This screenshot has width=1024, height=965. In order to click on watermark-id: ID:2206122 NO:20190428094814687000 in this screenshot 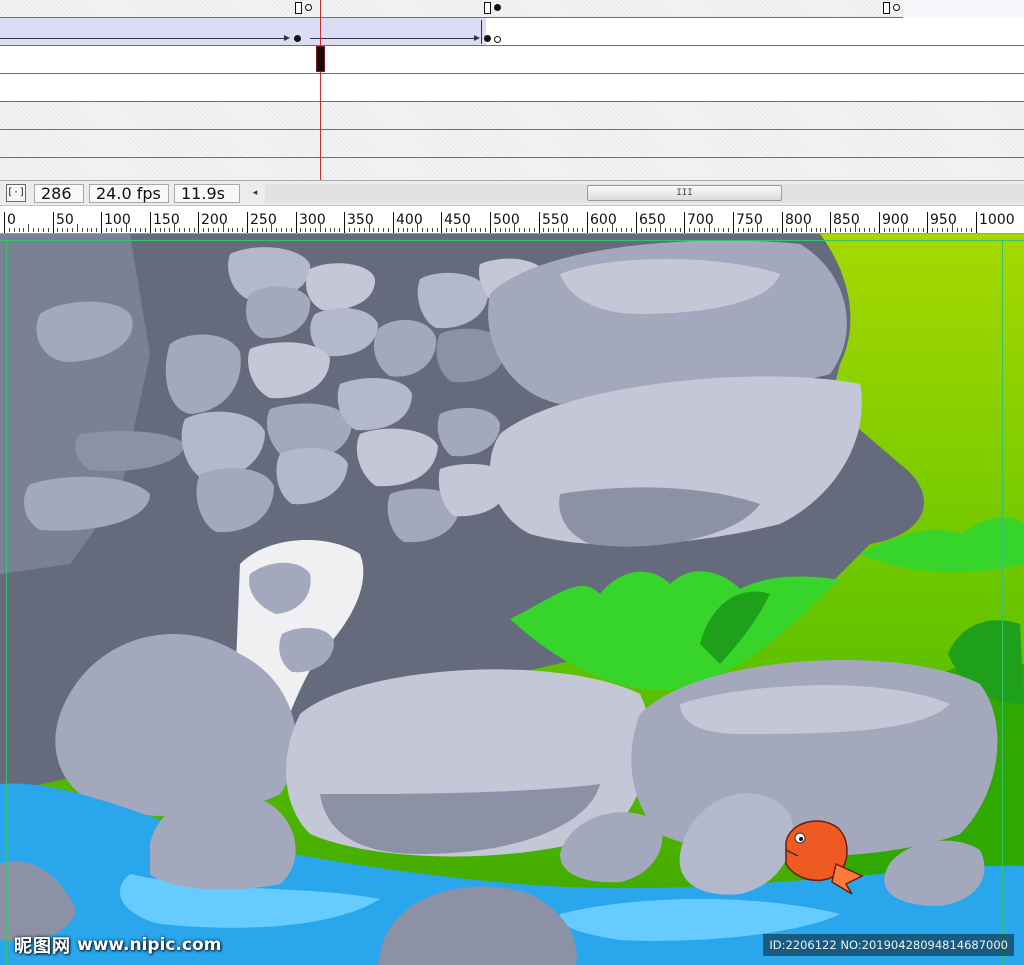, I will do `click(888, 945)`.